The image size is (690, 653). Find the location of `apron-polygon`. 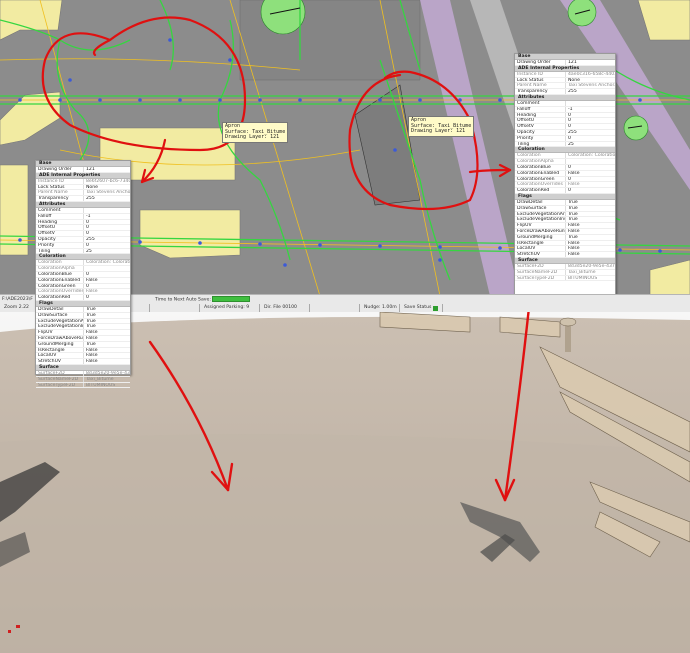

apron-polygon is located at coordinates (387, 145).